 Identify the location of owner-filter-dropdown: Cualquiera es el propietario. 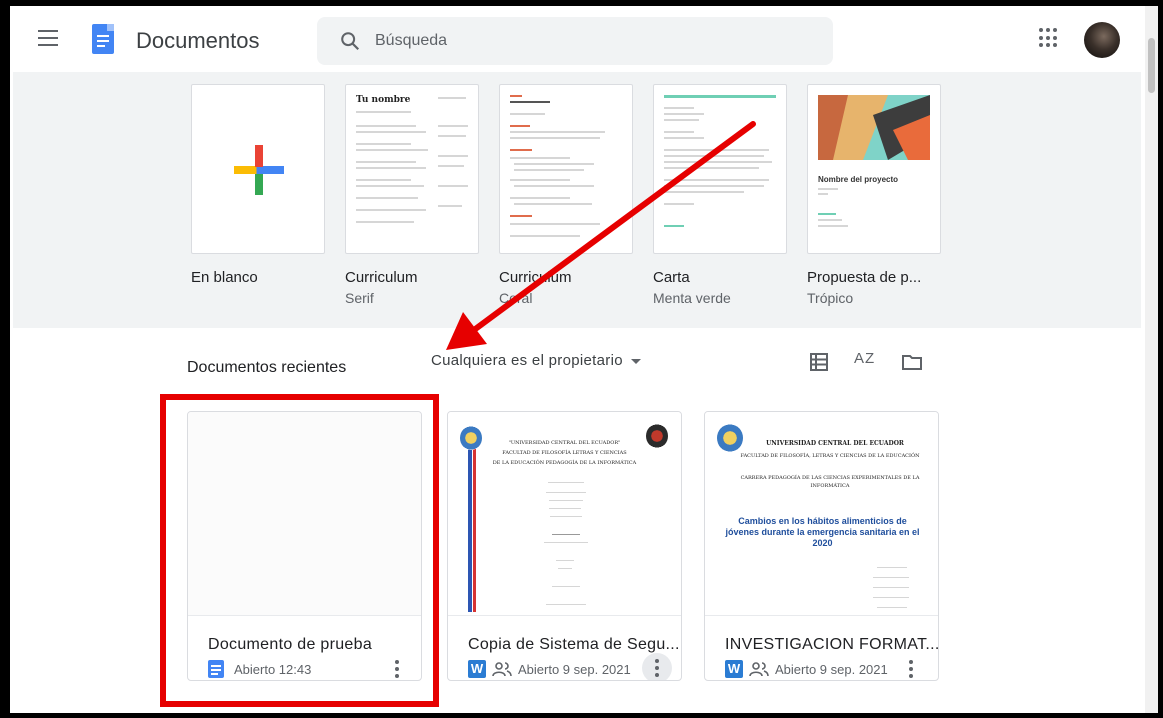
(536, 360).